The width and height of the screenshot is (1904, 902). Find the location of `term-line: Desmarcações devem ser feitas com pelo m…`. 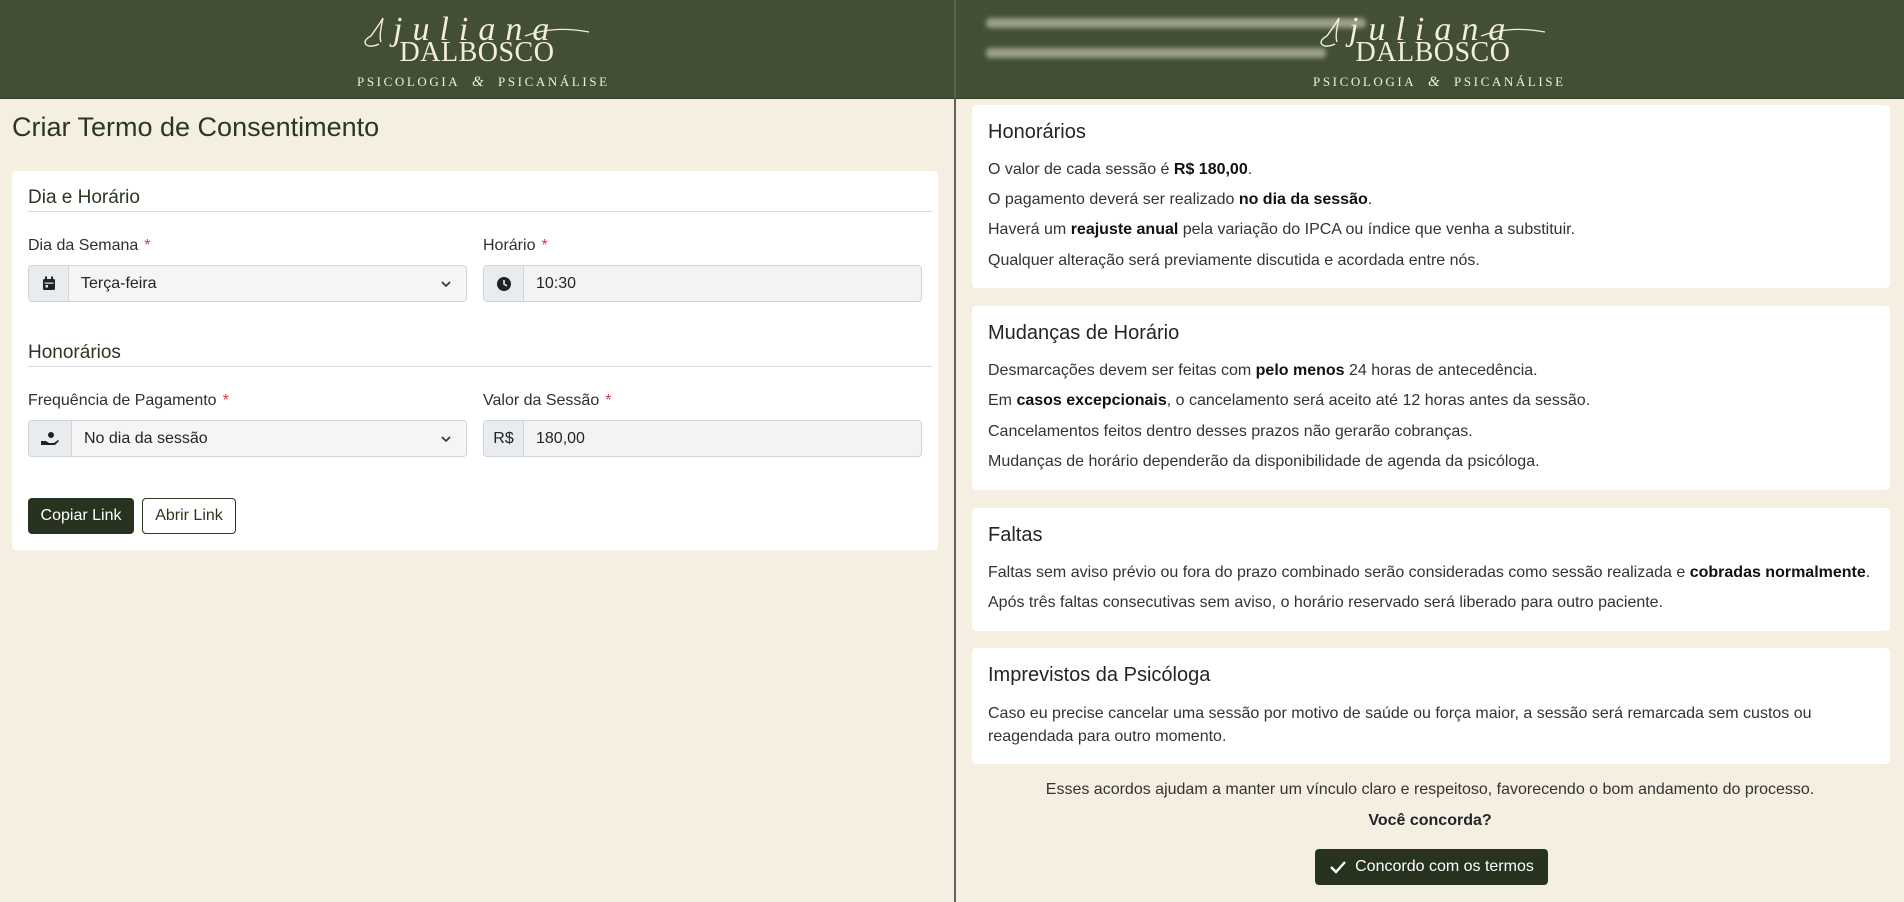

term-line: Desmarcações devem ser feitas com pelo m… is located at coordinates (1263, 370).